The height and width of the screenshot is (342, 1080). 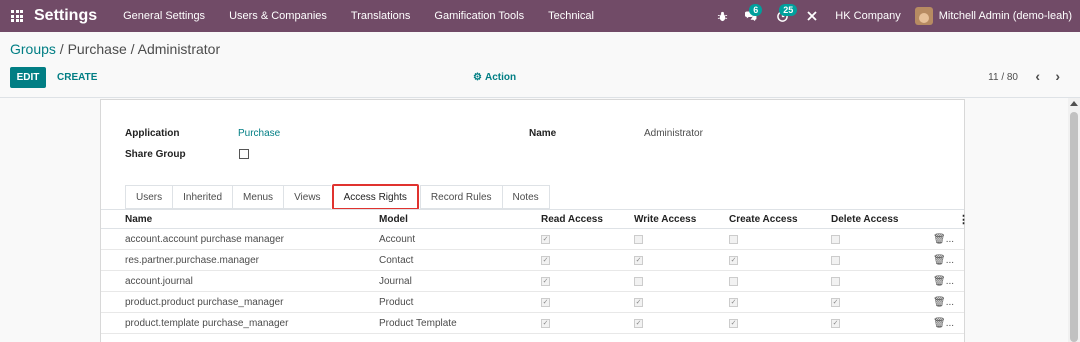 I want to click on menu-users-companies: Users & Companies, so click(x=278, y=16).